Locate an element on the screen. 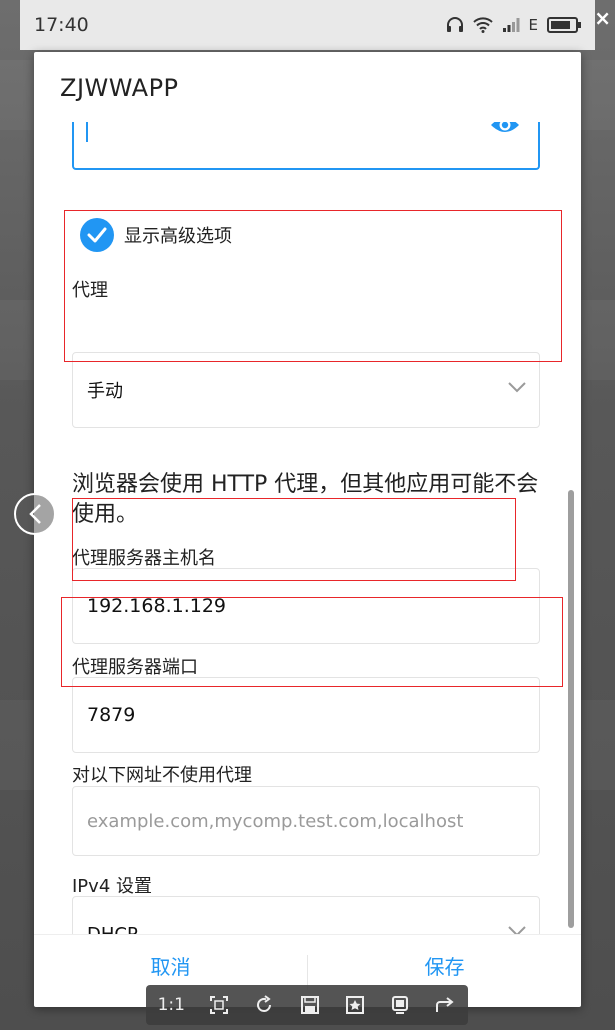 Image resolution: width=615 pixels, height=1030 pixels. ipv4-selected-value: DHCP is located at coordinates (112, 929).